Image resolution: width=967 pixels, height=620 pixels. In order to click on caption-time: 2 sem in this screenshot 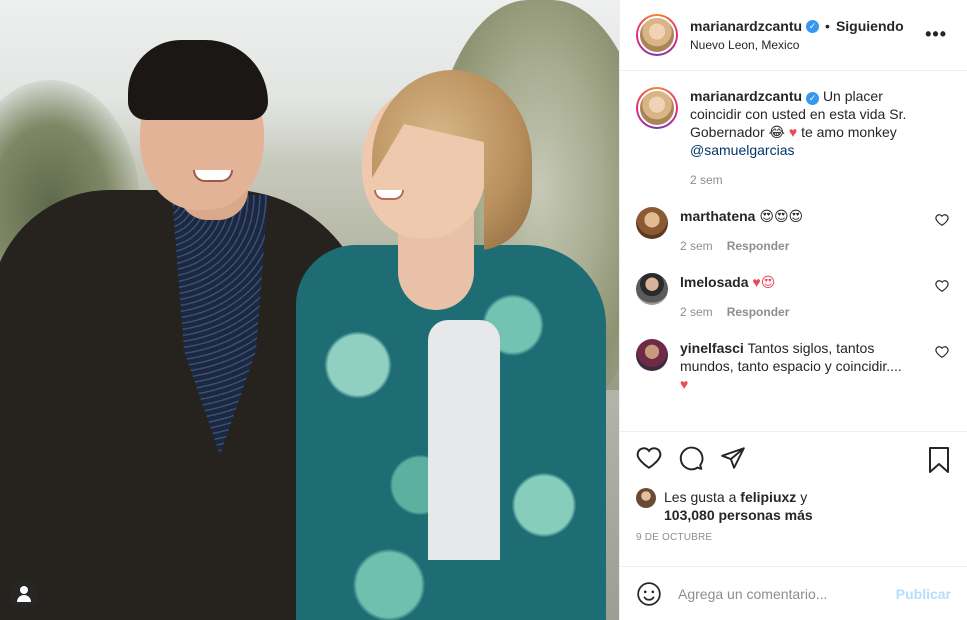, I will do `click(706, 180)`.